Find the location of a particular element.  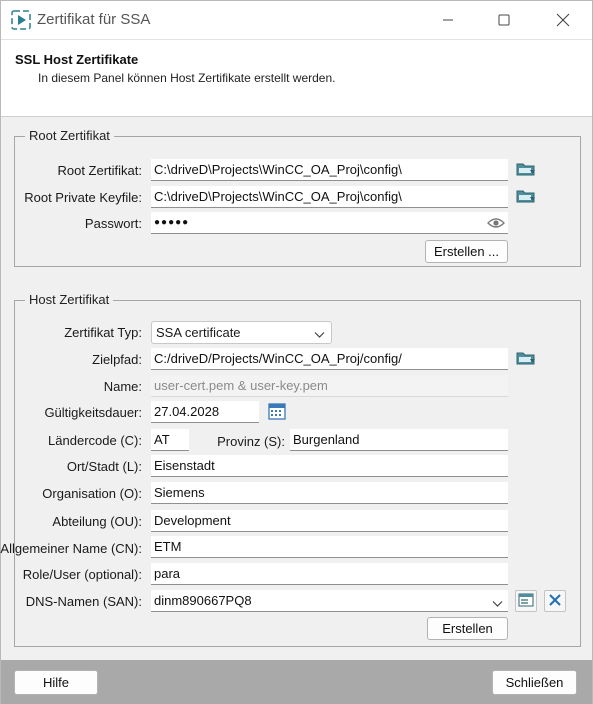

browse-root-key-button is located at coordinates (526, 197).